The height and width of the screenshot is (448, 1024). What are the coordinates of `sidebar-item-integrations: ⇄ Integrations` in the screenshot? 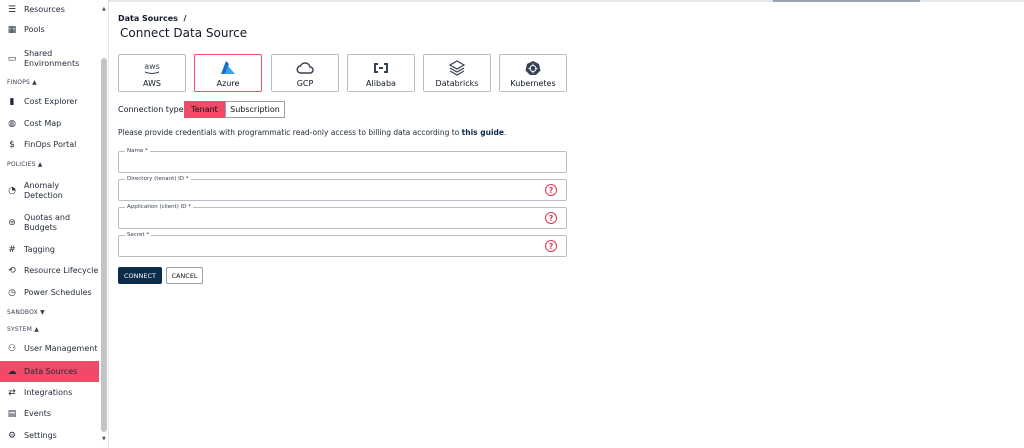 It's located at (49, 393).